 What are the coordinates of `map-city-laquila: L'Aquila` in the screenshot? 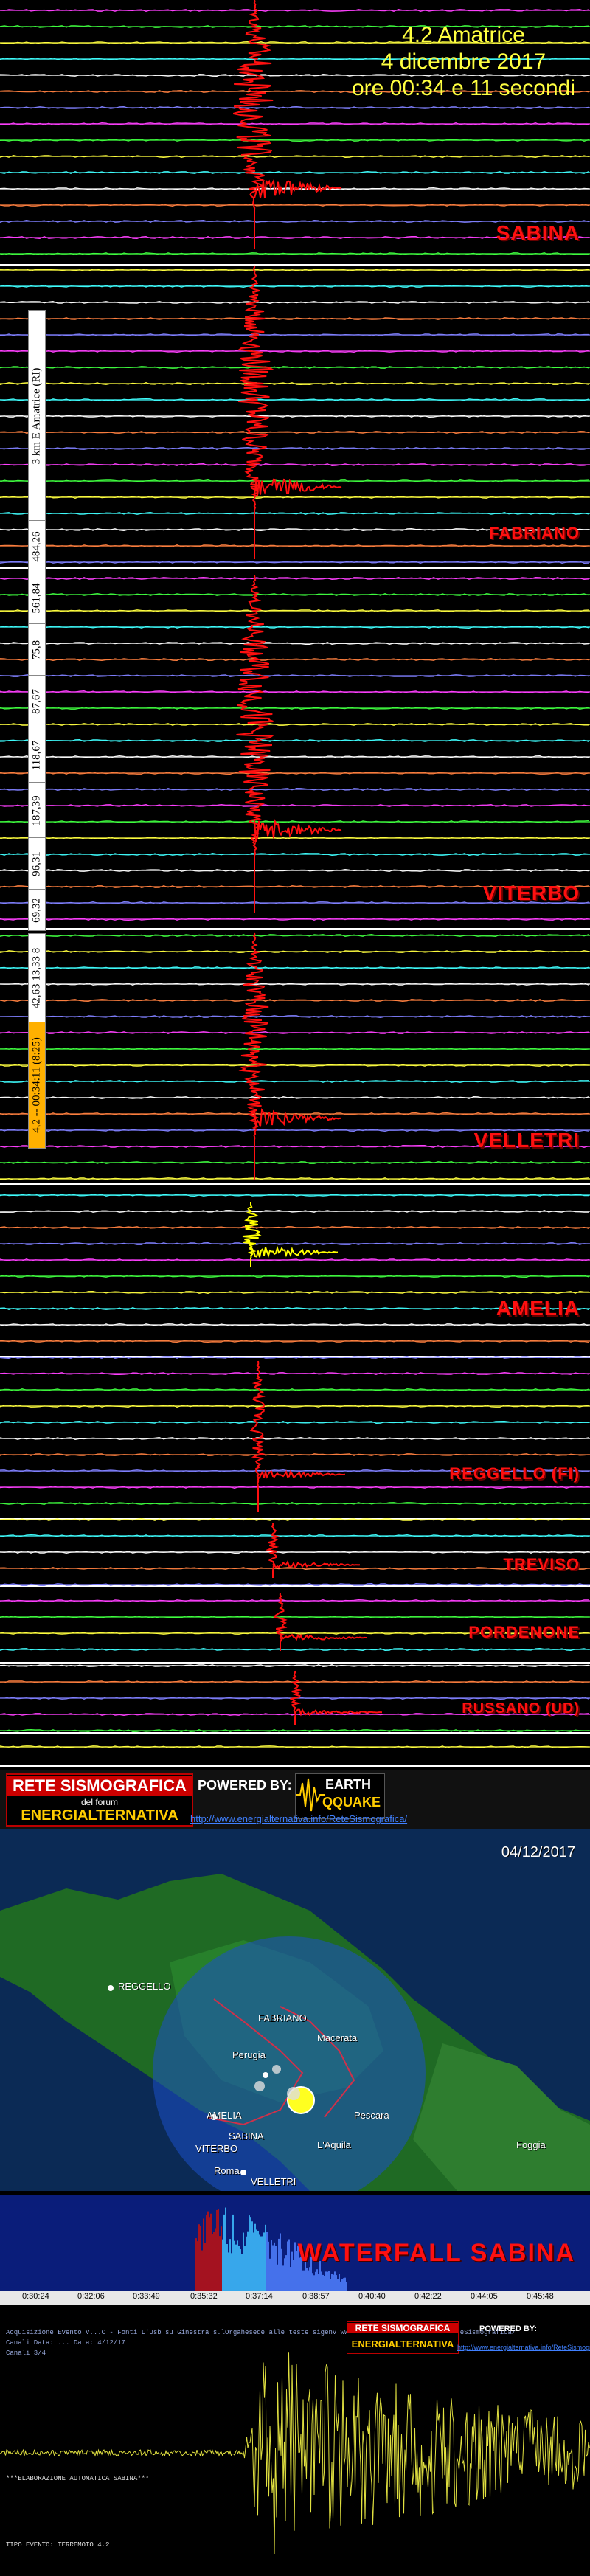 It's located at (334, 2145).